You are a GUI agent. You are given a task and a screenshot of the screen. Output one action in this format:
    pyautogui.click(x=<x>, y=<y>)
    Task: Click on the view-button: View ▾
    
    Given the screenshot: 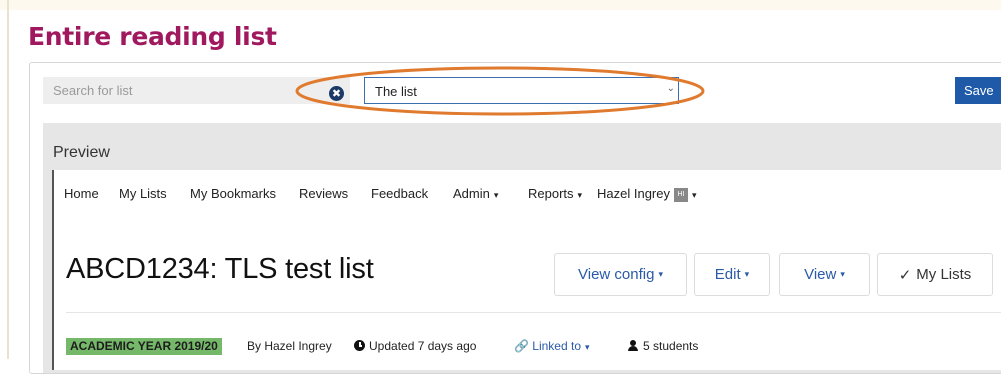 What is the action you would take?
    pyautogui.click(x=824, y=274)
    